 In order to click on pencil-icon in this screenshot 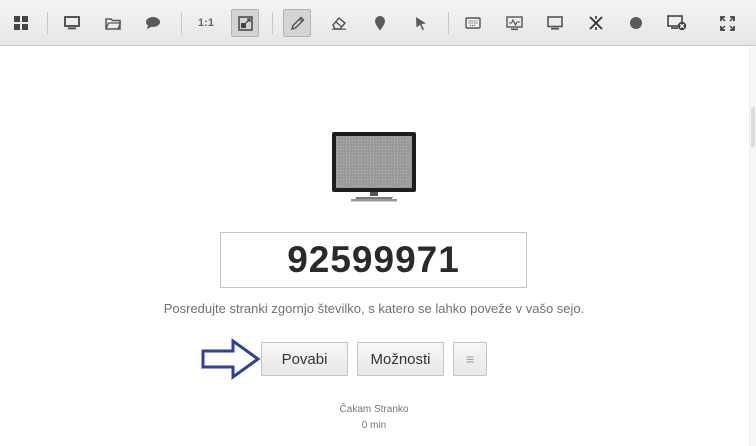, I will do `click(297, 23)`.